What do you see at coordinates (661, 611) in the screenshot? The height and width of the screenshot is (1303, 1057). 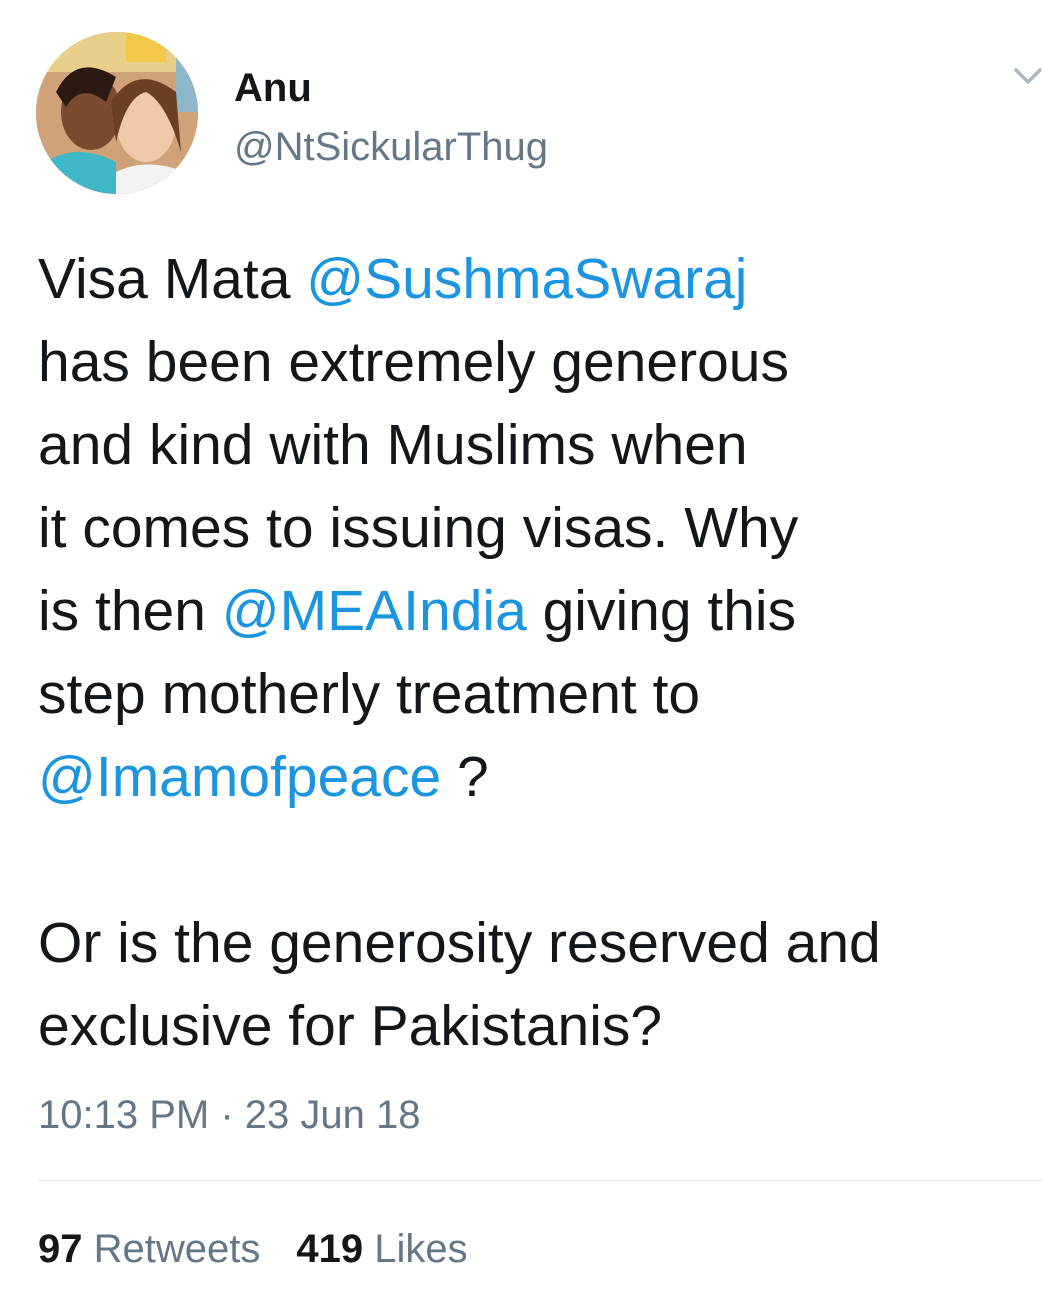 I see `tweet-text-segment: giving this` at bounding box center [661, 611].